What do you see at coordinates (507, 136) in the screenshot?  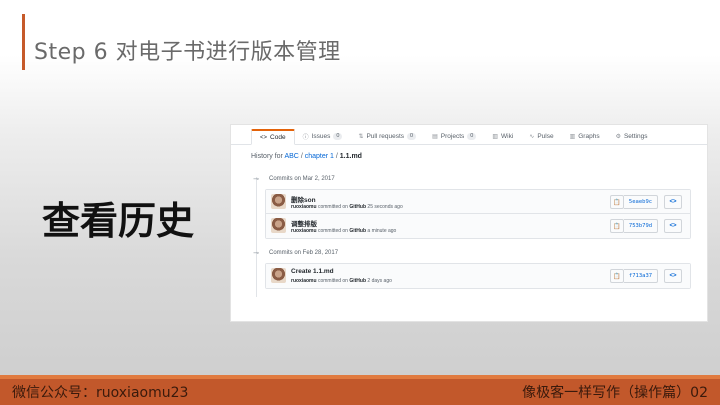 I see `tab-label: Wiki` at bounding box center [507, 136].